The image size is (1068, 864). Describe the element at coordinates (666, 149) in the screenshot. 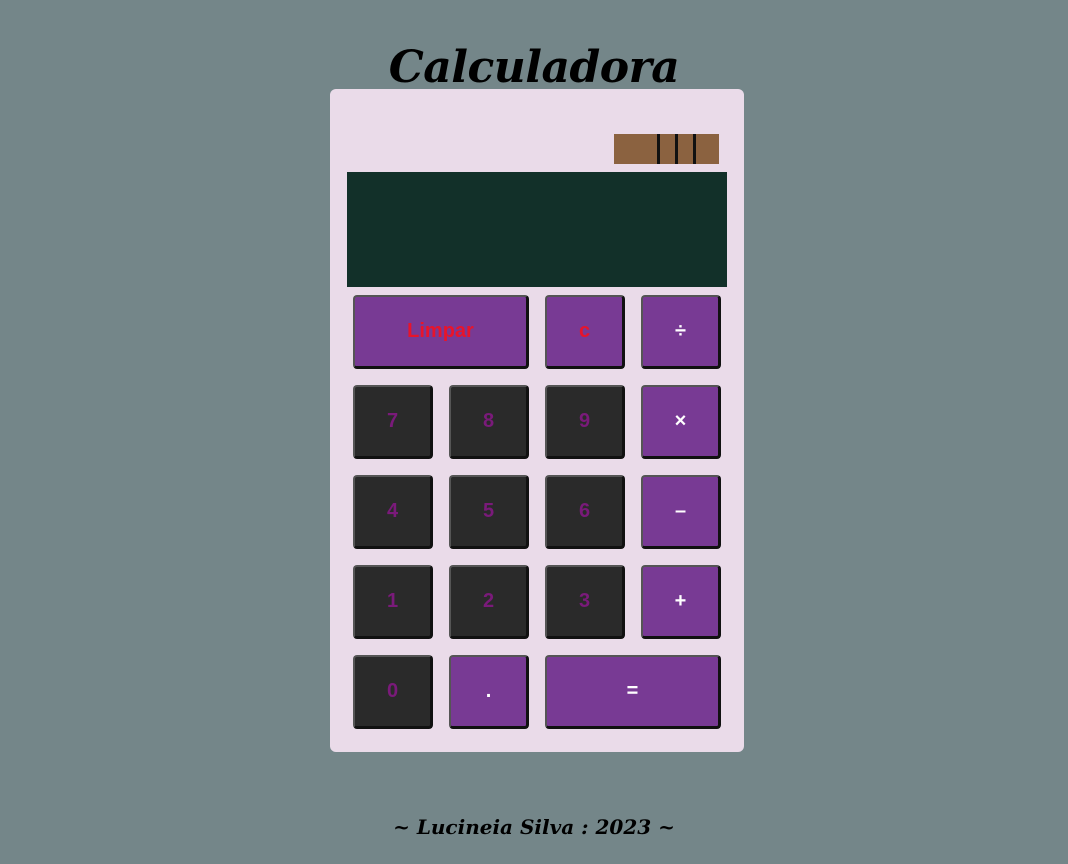

I see `solar-panel` at that location.